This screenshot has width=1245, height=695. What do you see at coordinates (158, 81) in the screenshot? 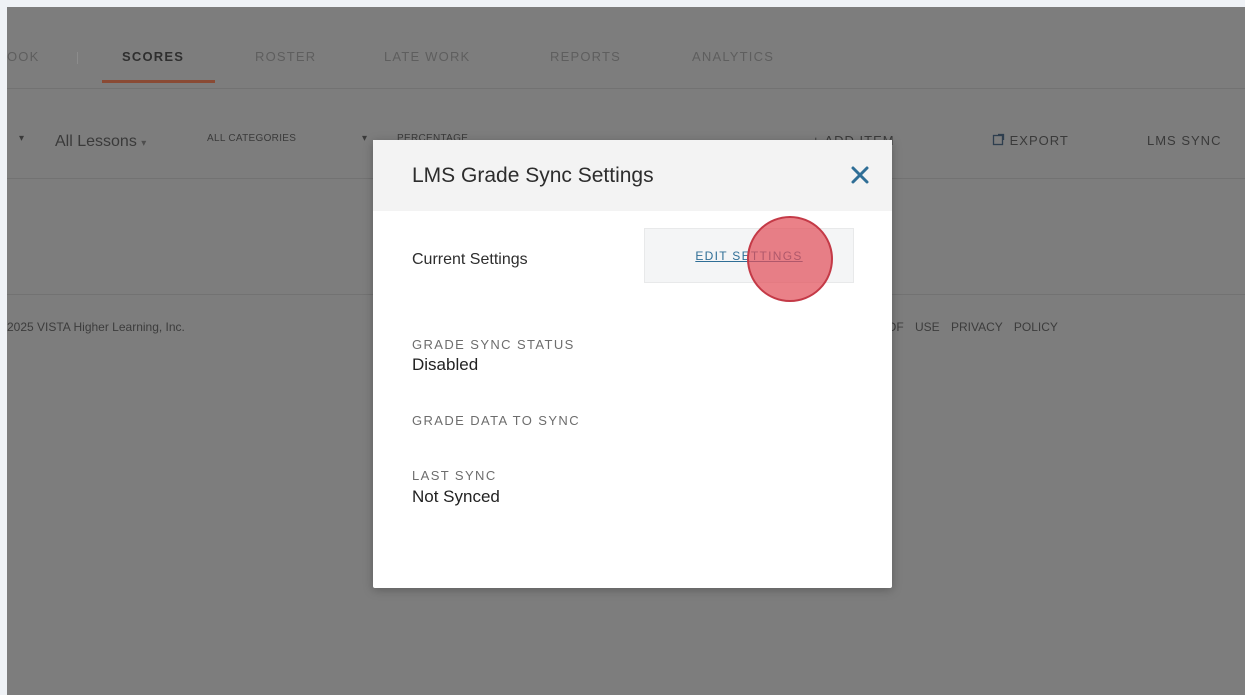
I see `active-tab-indicator` at bounding box center [158, 81].